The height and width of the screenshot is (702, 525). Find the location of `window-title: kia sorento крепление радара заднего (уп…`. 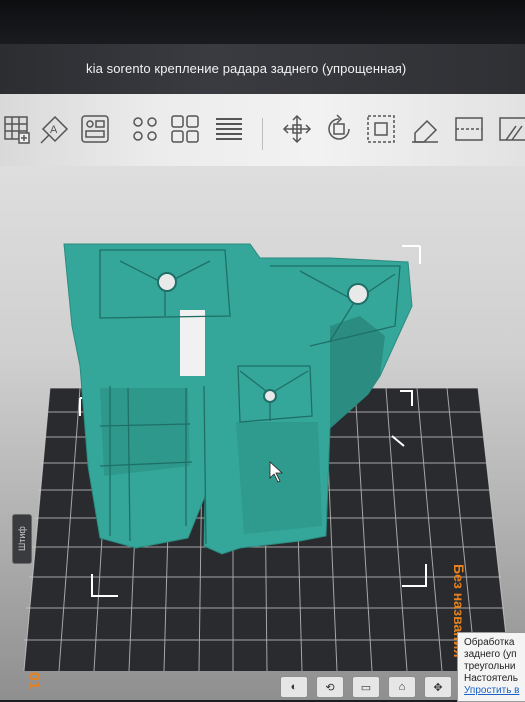

window-title: kia sorento крепление радара заднего (уп… is located at coordinates (246, 68).